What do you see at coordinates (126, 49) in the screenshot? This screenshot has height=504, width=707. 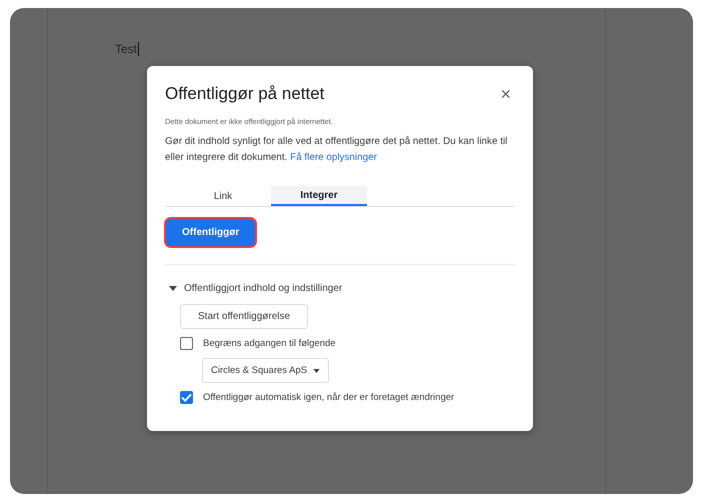 I see `document-text: Test` at bounding box center [126, 49].